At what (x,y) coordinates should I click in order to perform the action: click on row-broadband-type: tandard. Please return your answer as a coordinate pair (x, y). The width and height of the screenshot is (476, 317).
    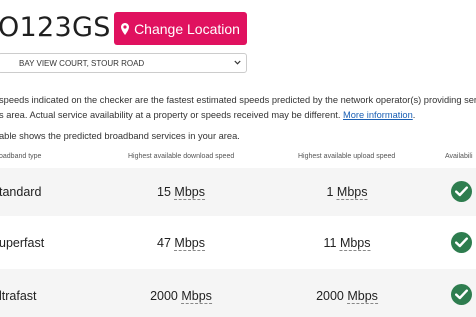
    Looking at the image, I should click on (21, 192).